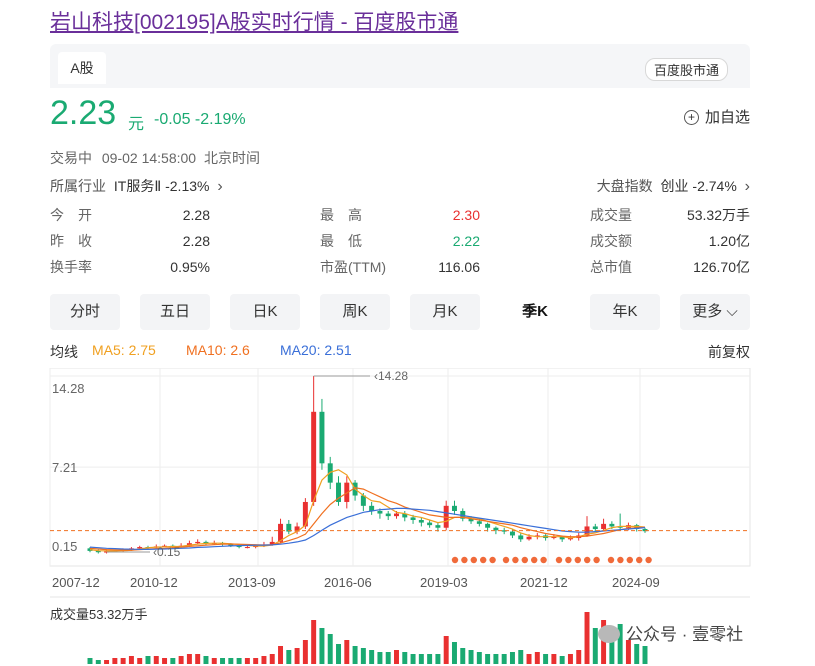  Describe the element at coordinates (167, 552) in the screenshot. I see `min-price-label: ‹0.15` at that location.